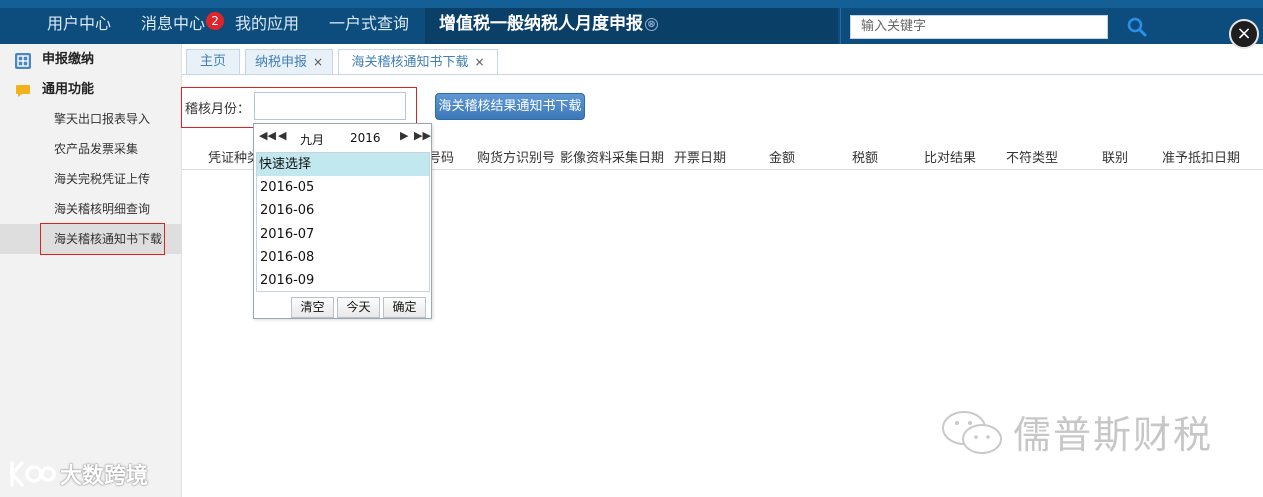 The height and width of the screenshot is (497, 1263). I want to click on quick-select-header: 快速选择, so click(343, 164).